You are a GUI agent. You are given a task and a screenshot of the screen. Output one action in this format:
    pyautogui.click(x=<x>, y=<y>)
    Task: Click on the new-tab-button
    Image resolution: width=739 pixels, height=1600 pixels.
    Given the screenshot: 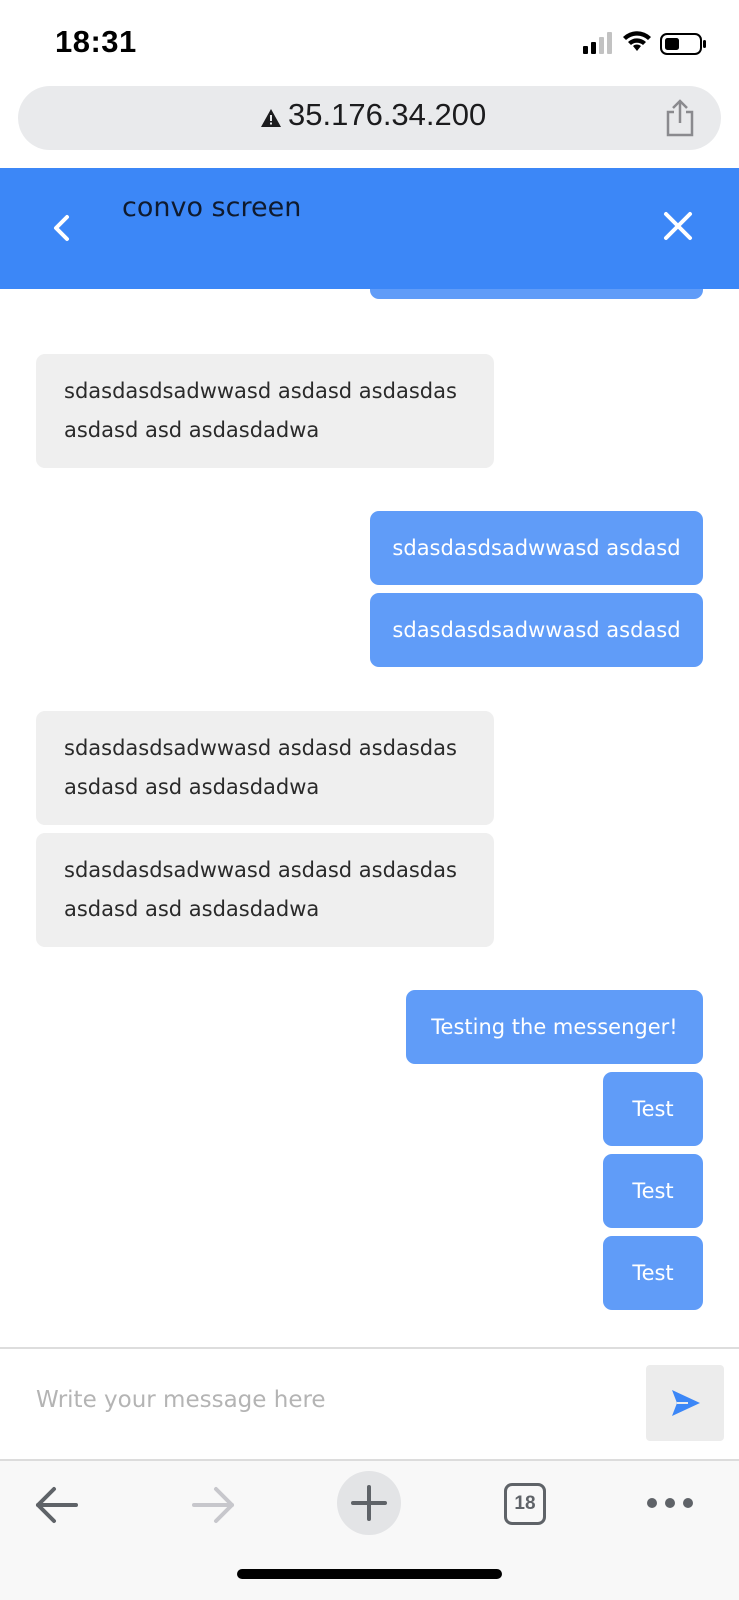 What is the action you would take?
    pyautogui.click(x=369, y=1503)
    